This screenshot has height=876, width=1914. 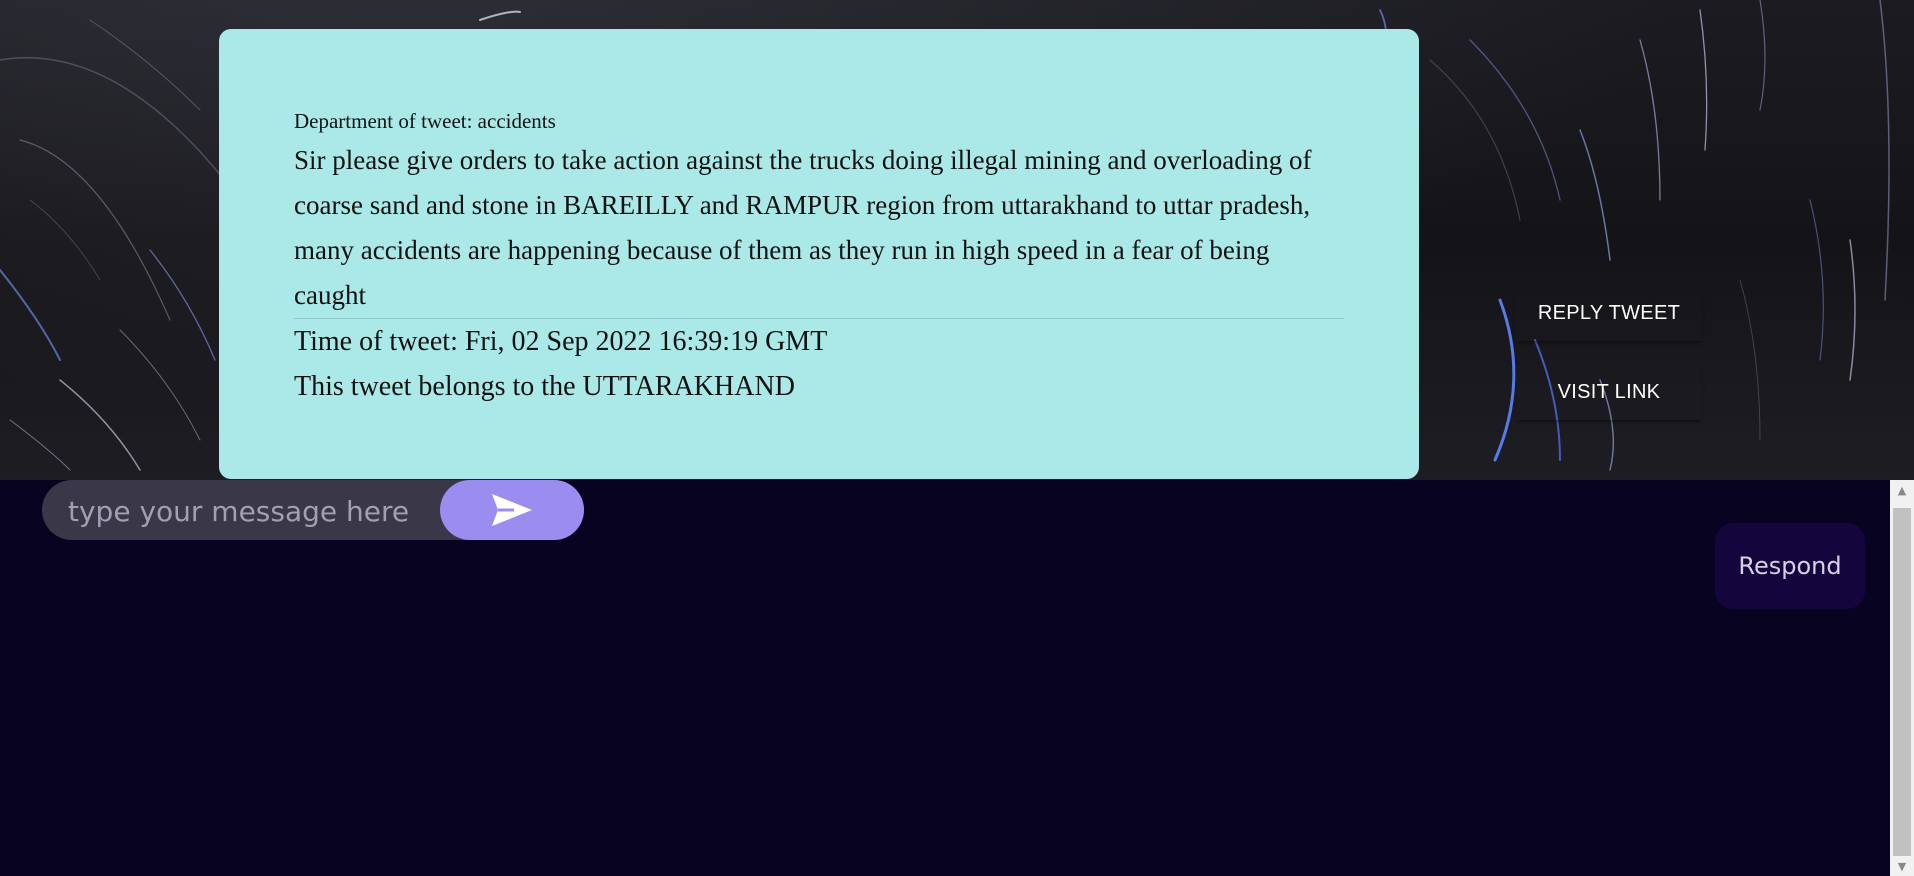 I want to click on message-composer, so click(x=313, y=510).